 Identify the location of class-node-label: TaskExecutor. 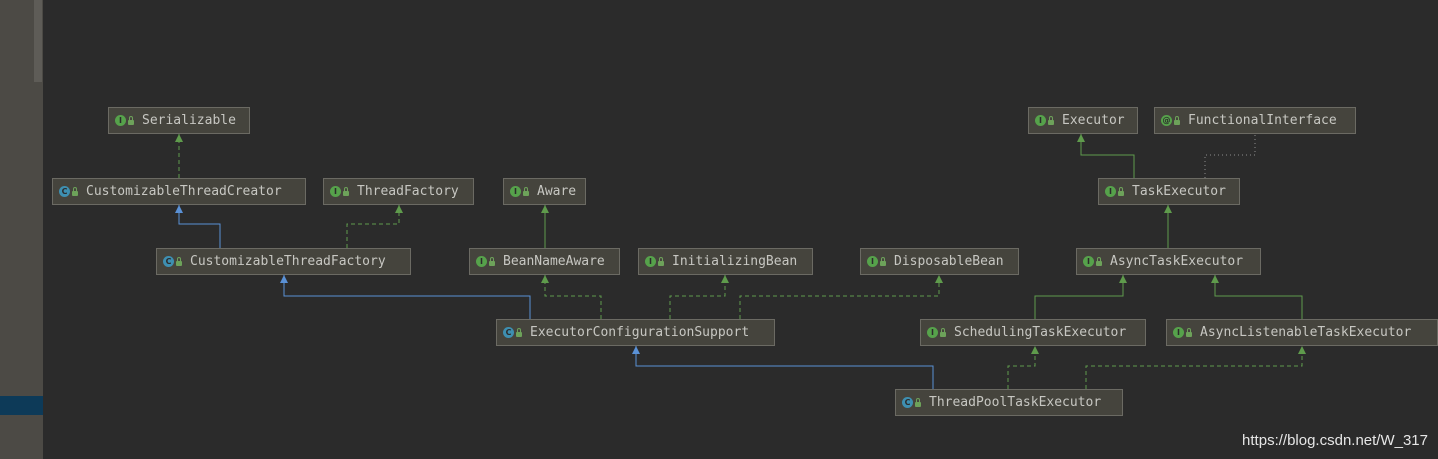
(1179, 191).